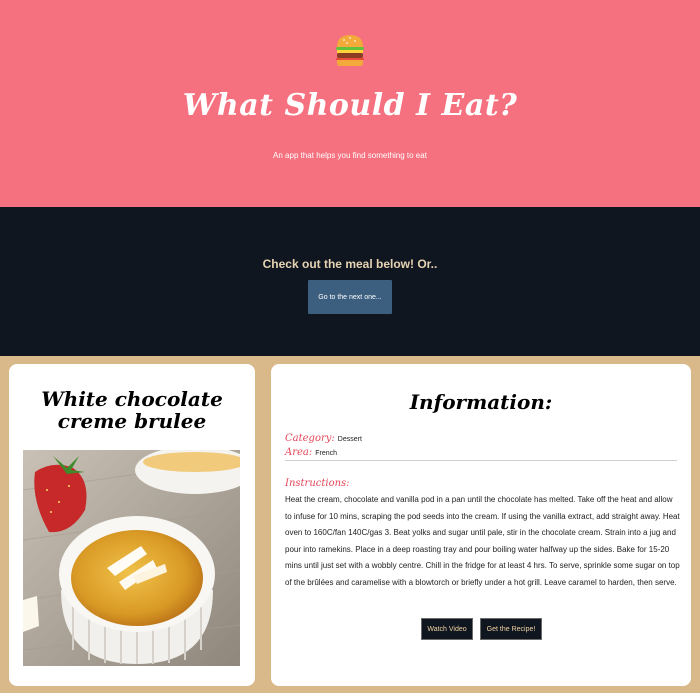  Describe the element at coordinates (481, 402) in the screenshot. I see `info-heading: Information:` at that location.